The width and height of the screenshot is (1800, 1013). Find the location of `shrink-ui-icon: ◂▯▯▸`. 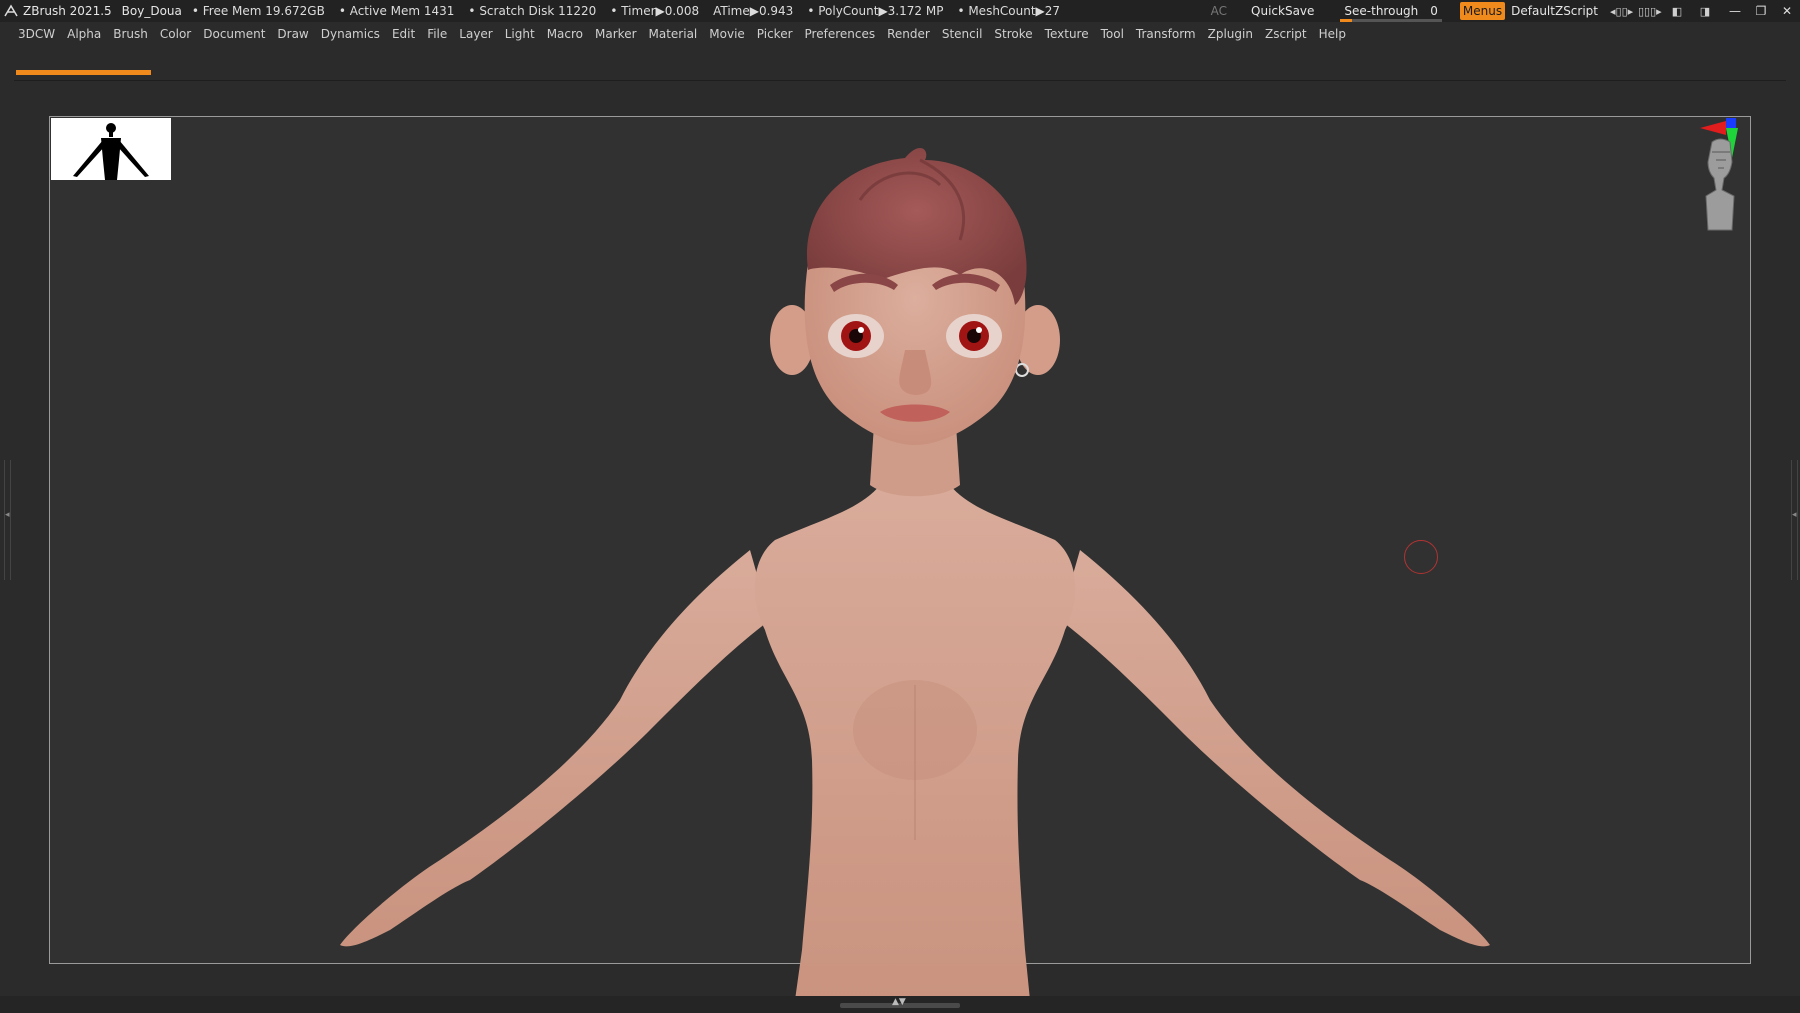

shrink-ui-icon: ◂▯▯▸ is located at coordinates (1621, 11).